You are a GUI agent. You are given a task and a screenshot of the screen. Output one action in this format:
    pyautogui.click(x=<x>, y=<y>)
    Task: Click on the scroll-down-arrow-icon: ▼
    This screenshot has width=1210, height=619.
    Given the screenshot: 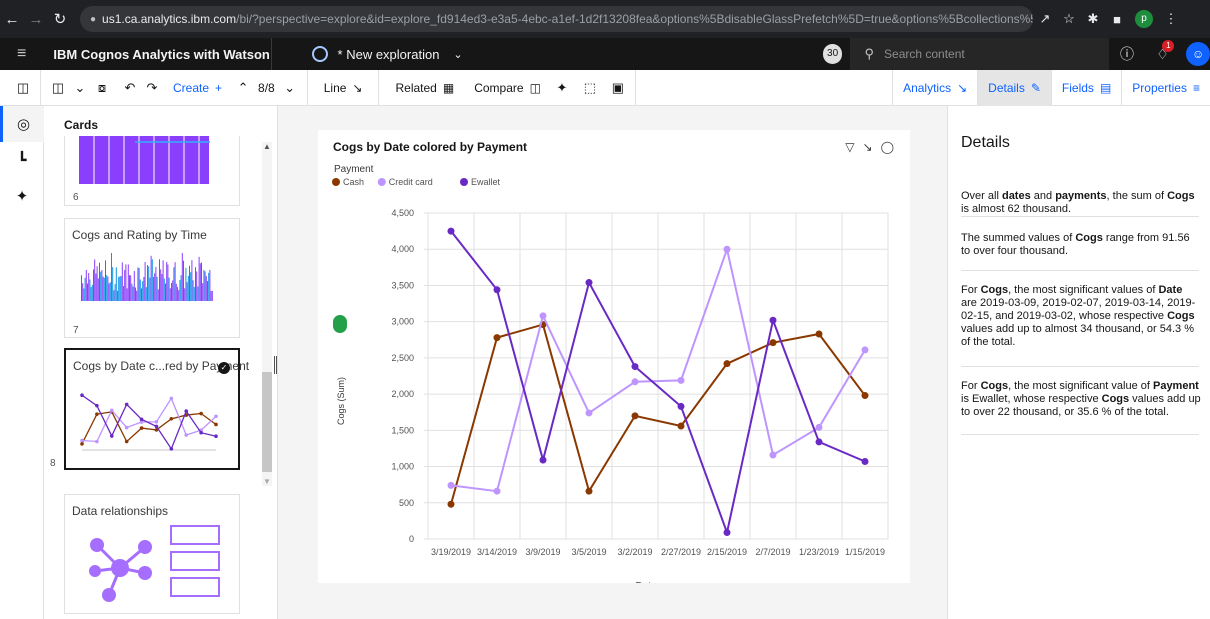 What is the action you would take?
    pyautogui.click(x=267, y=481)
    